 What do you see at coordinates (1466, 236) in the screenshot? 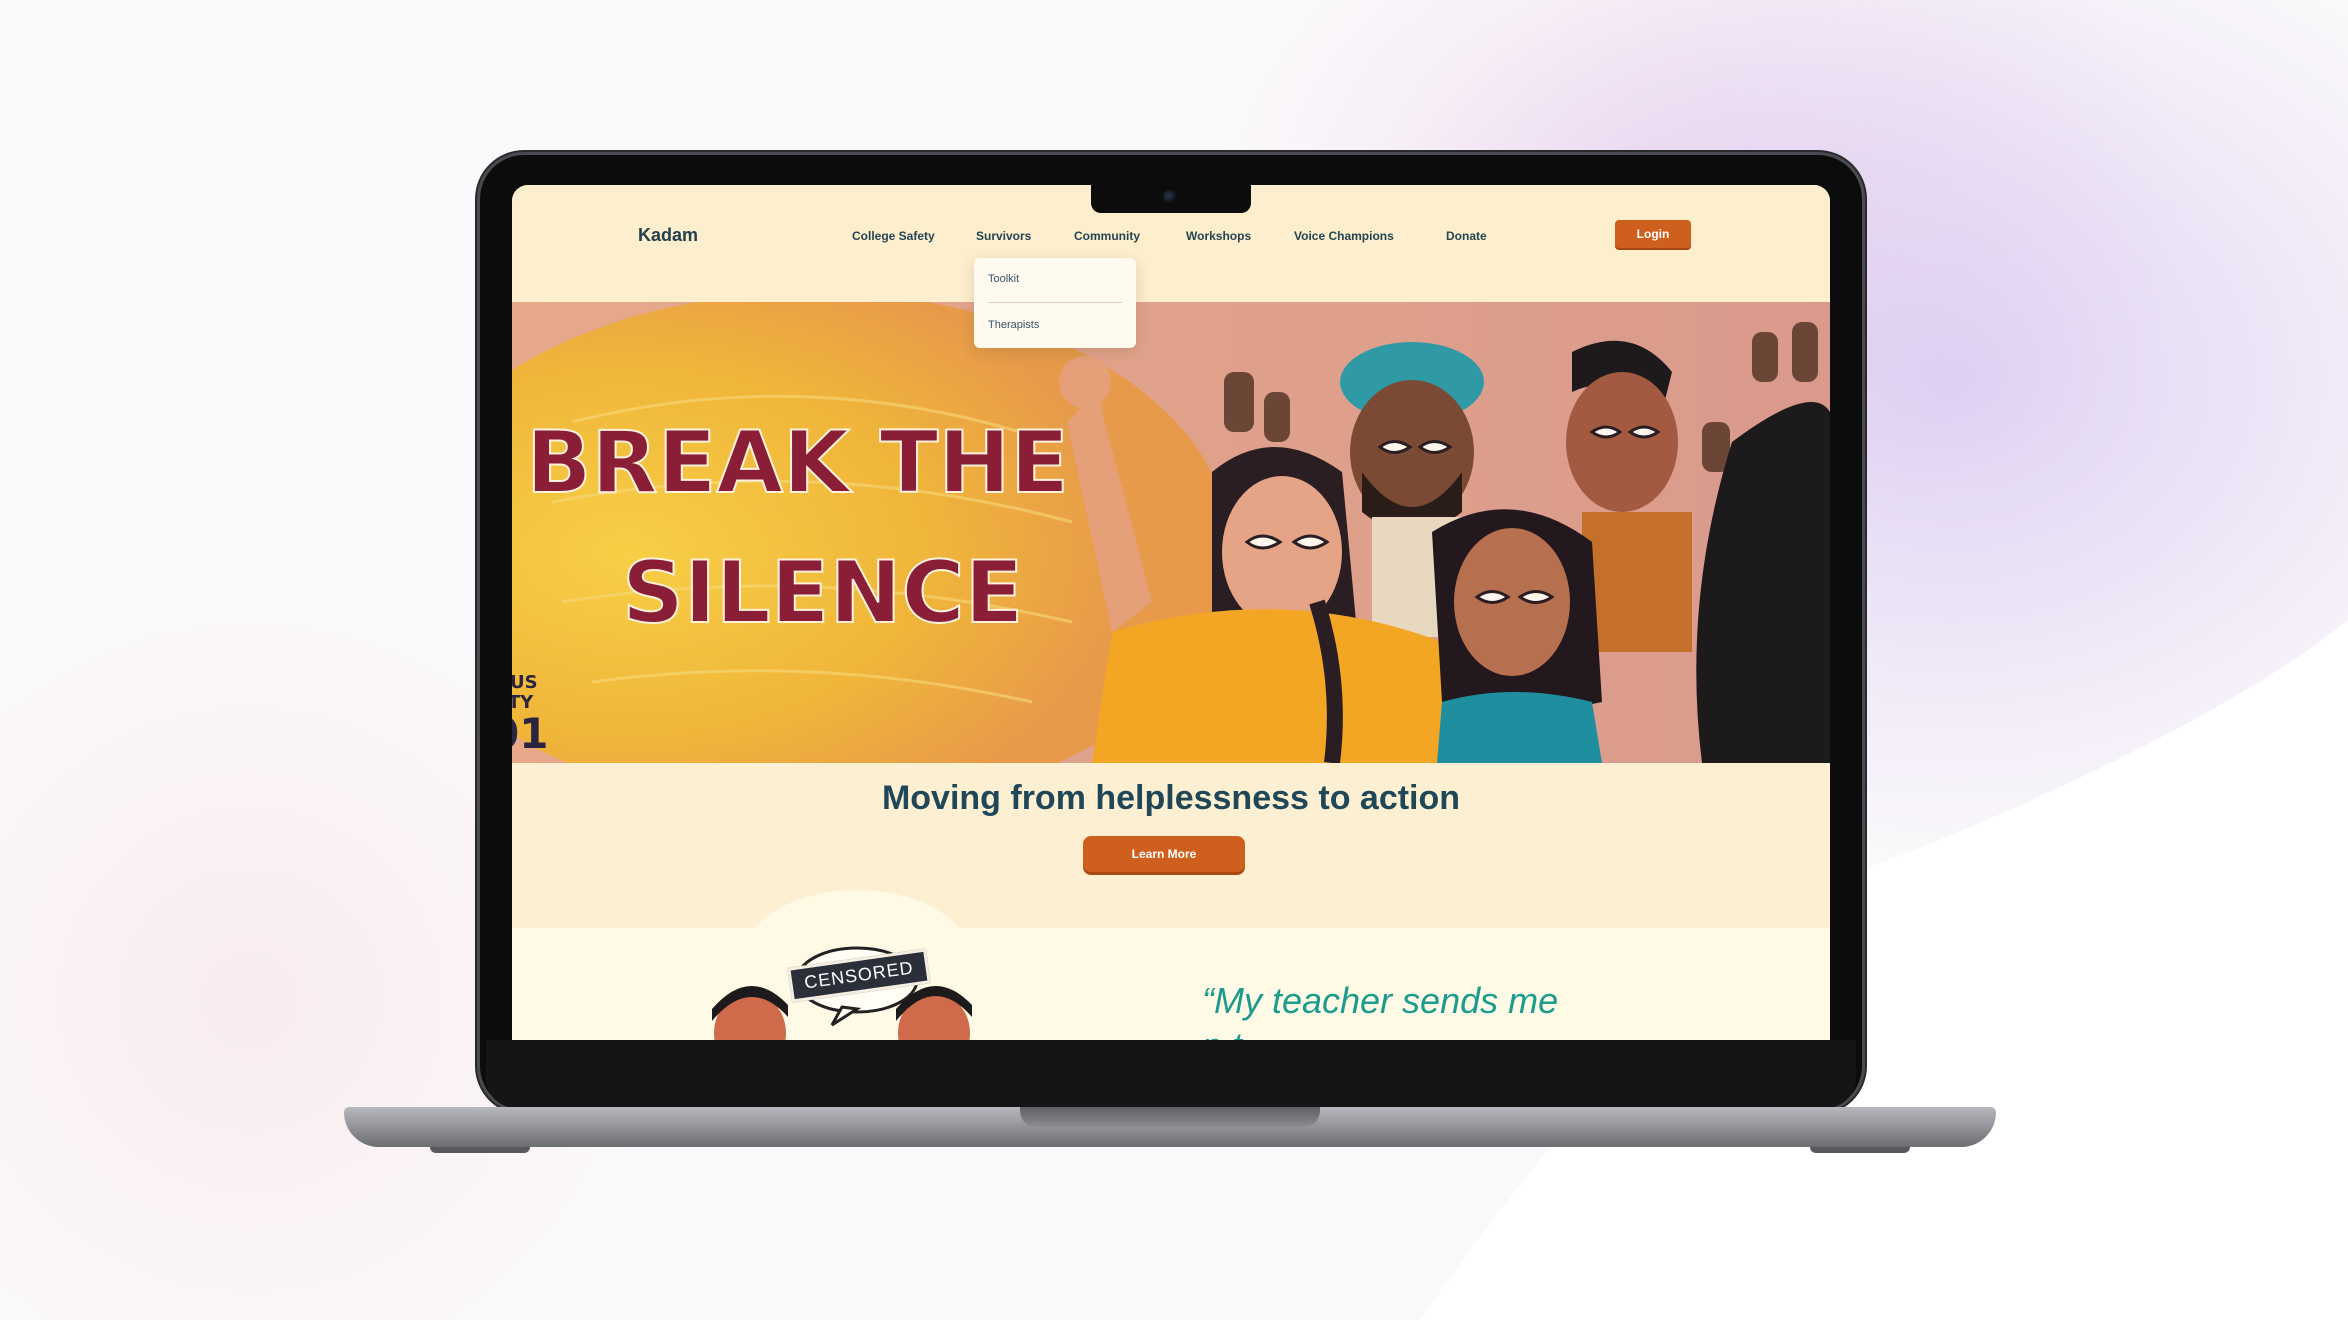
I see `nav-donate: Donate` at bounding box center [1466, 236].